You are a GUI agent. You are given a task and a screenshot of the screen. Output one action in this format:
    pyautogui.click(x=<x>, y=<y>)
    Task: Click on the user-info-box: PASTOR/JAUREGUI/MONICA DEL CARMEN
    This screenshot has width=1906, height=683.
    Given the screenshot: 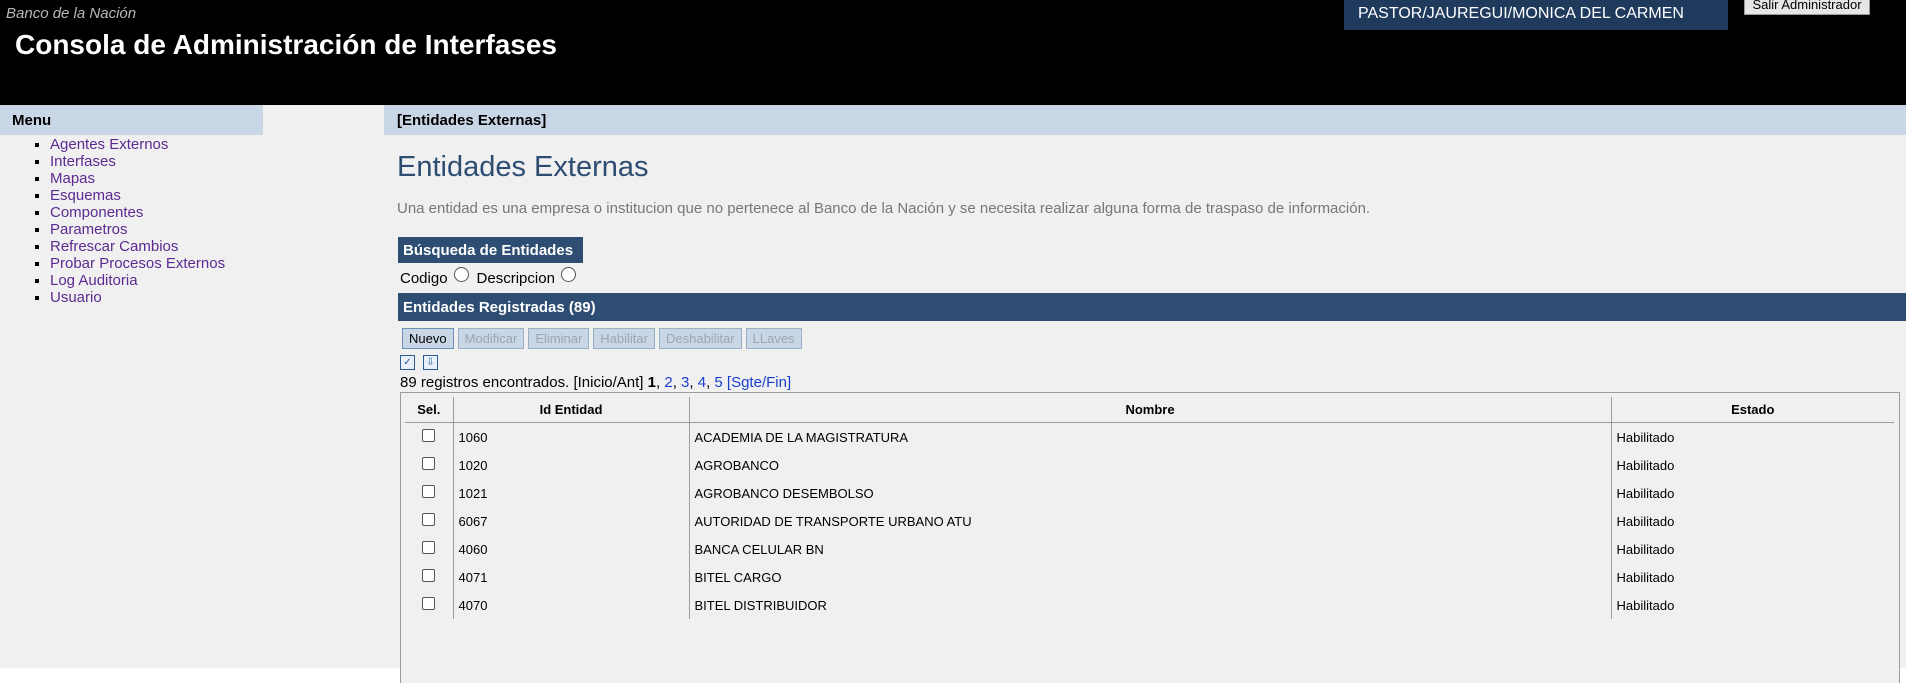 What is the action you would take?
    pyautogui.click(x=1536, y=15)
    